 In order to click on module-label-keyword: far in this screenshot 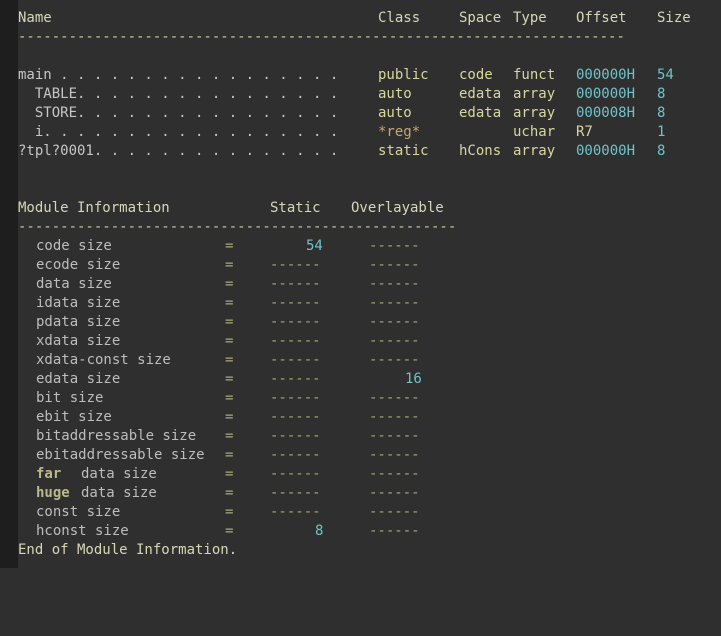, I will do `click(49, 474)`.